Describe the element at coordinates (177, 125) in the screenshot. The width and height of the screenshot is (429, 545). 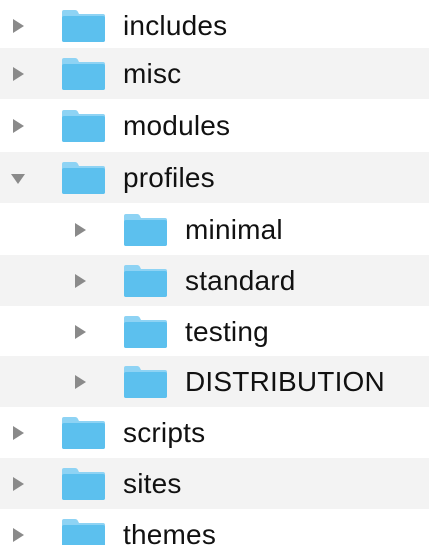
I see `tree-item-label: modules` at that location.